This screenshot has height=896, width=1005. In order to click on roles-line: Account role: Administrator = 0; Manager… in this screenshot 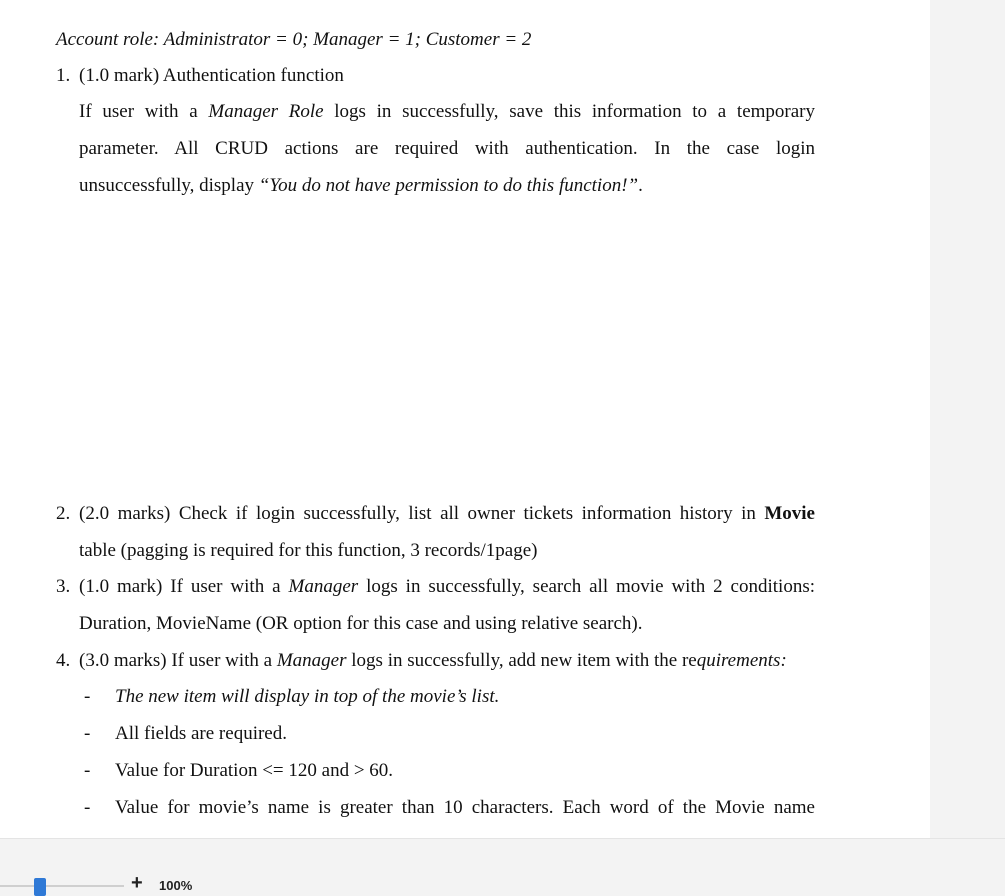, I will do `click(294, 39)`.